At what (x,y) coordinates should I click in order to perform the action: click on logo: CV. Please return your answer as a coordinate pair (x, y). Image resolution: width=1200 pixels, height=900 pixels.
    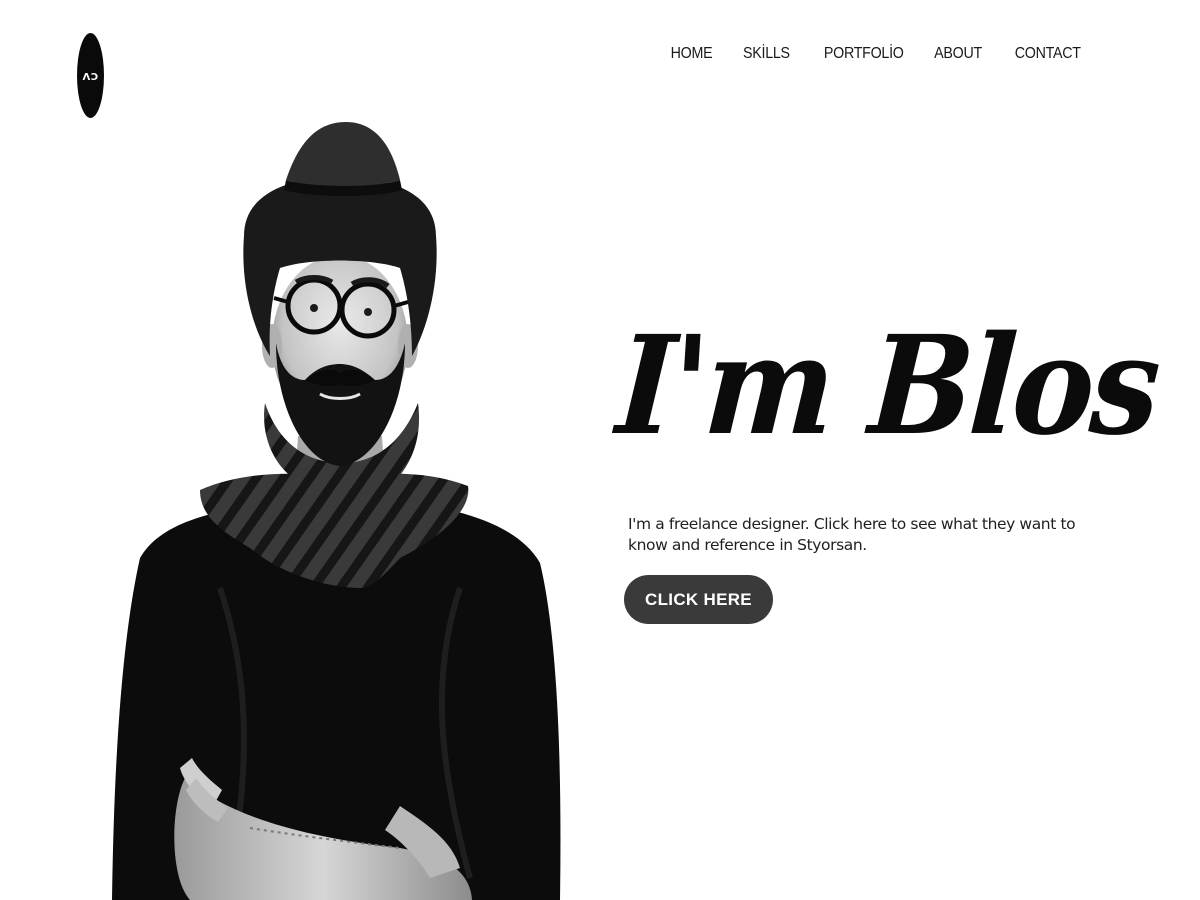
    Looking at the image, I should click on (90, 75).